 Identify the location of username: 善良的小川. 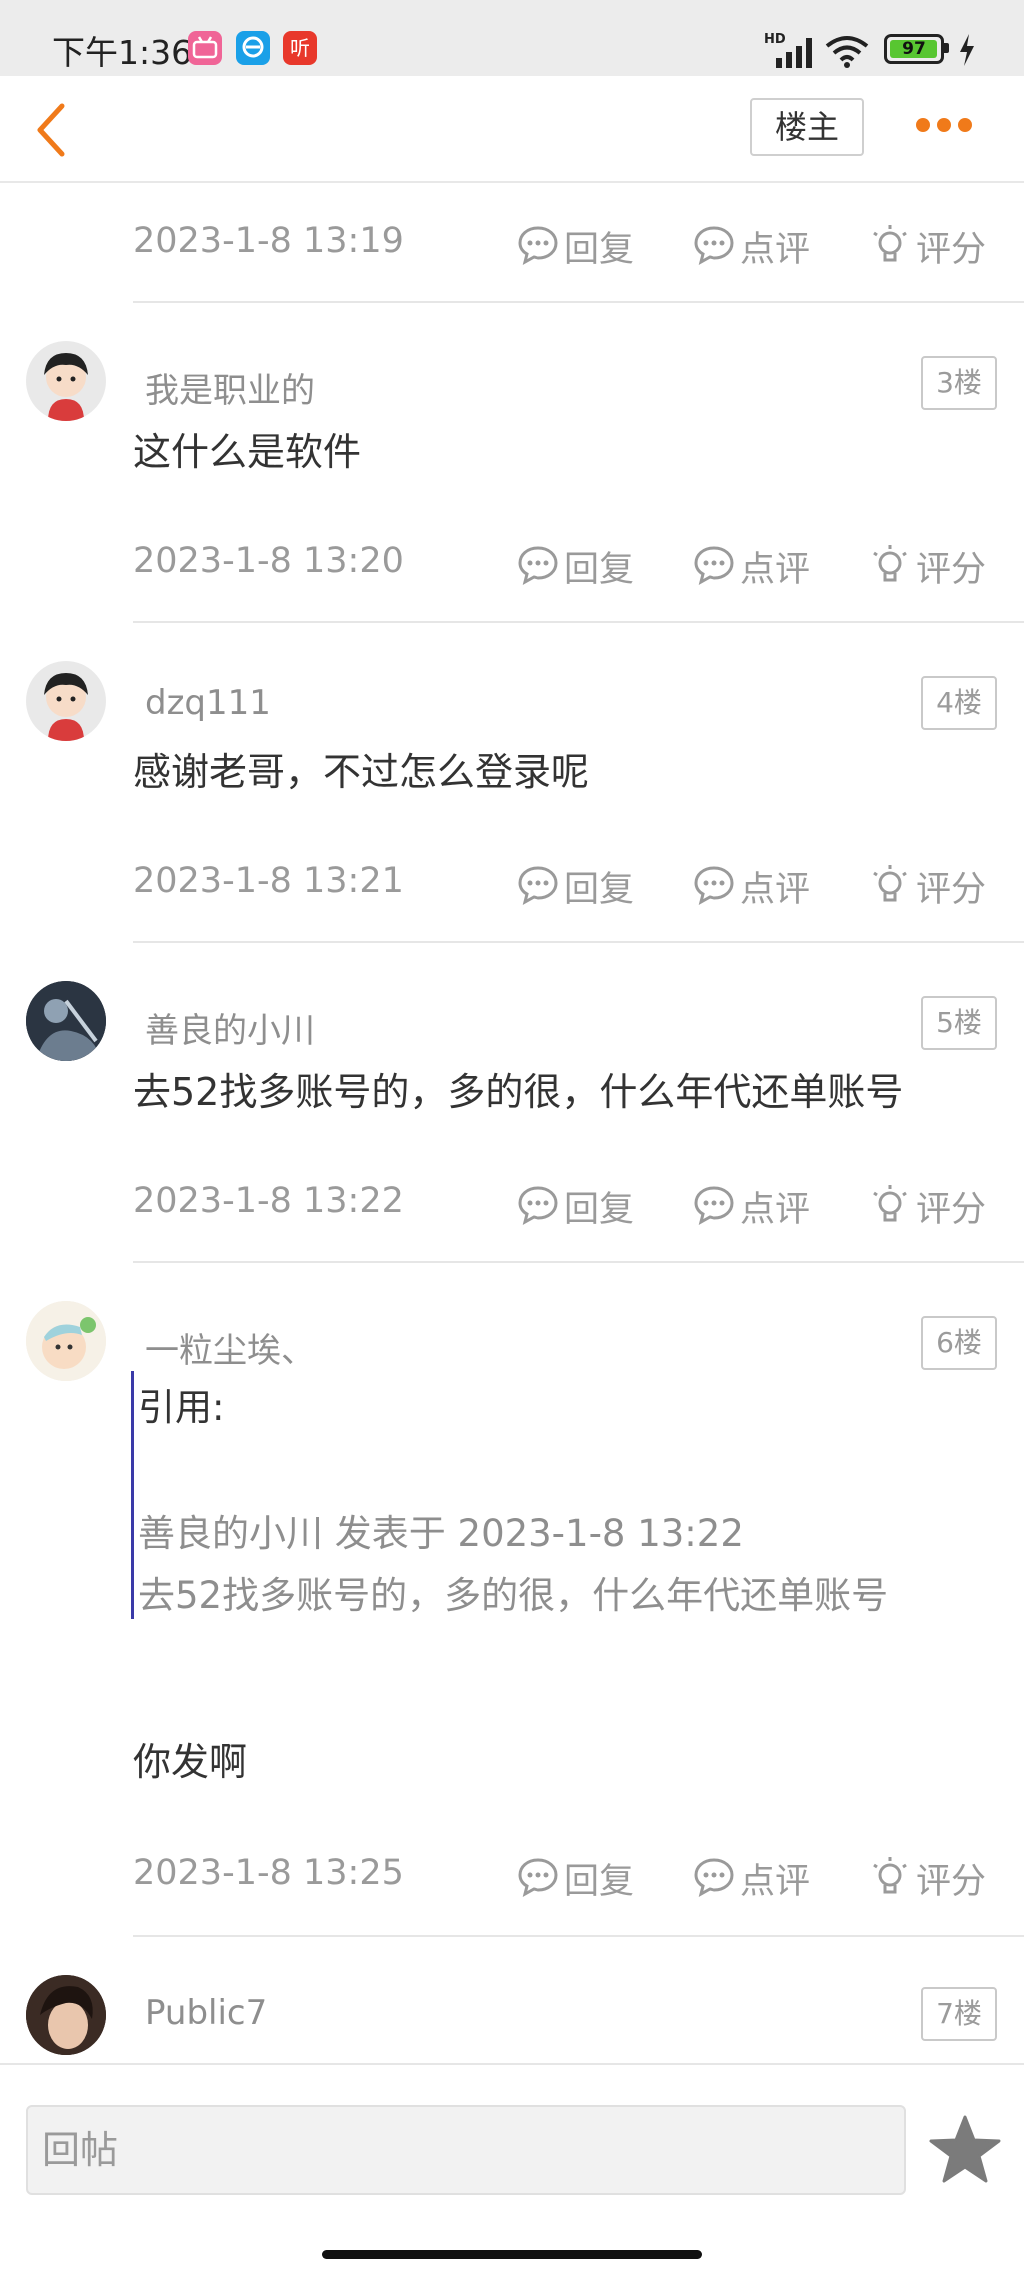
(230, 1027).